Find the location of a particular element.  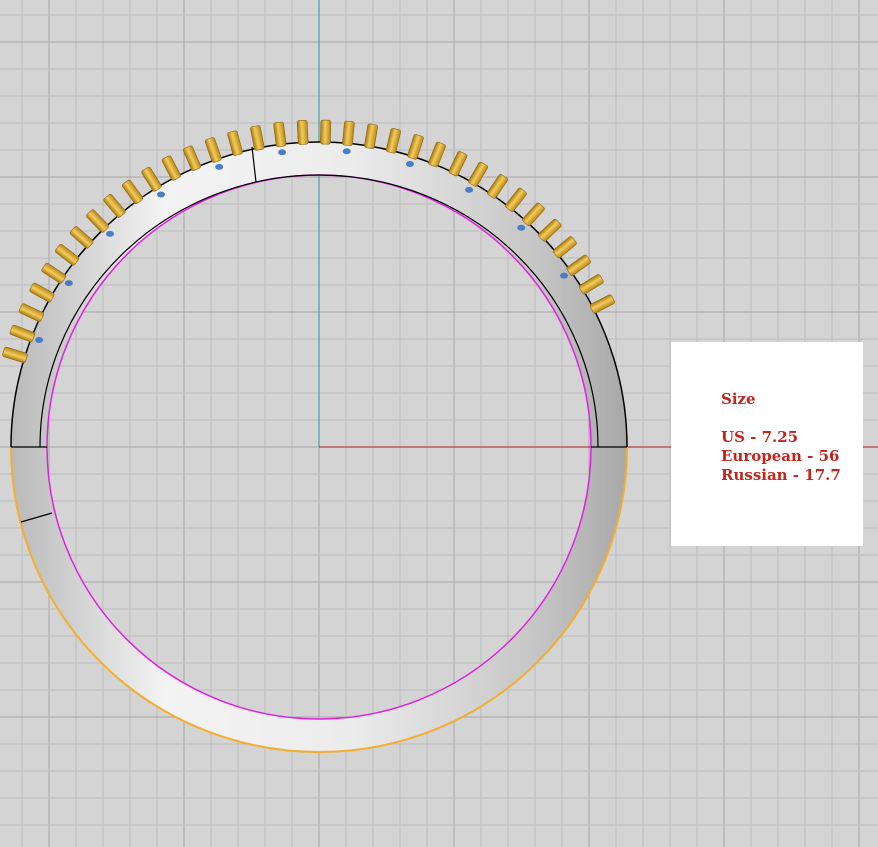

size-spacer is located at coordinates (792, 418).